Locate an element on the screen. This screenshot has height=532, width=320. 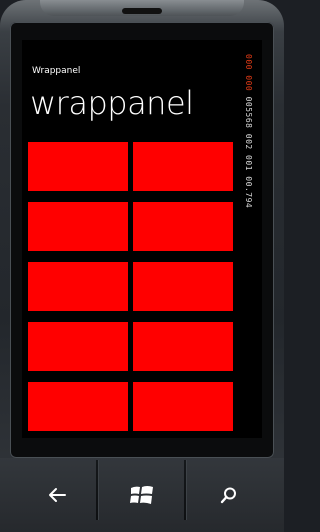
search-button is located at coordinates (229, 495).